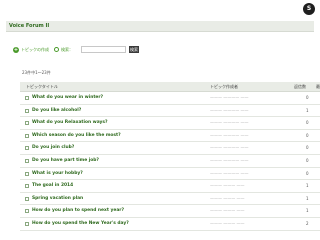  Describe the element at coordinates (170, 199) in the screenshot. I see `table-row: Spring vacation plan ——— ——— —— 1` at that location.